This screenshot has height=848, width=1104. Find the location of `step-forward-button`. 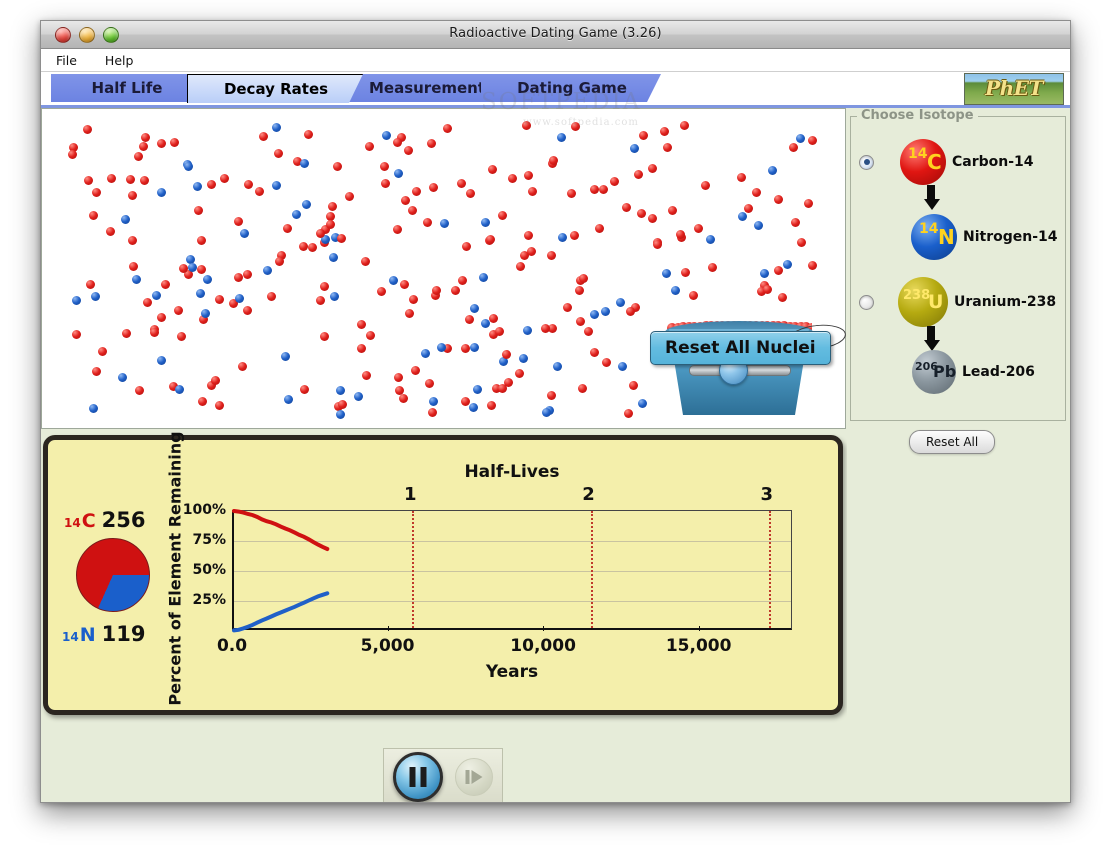

step-forward-button is located at coordinates (474, 777).